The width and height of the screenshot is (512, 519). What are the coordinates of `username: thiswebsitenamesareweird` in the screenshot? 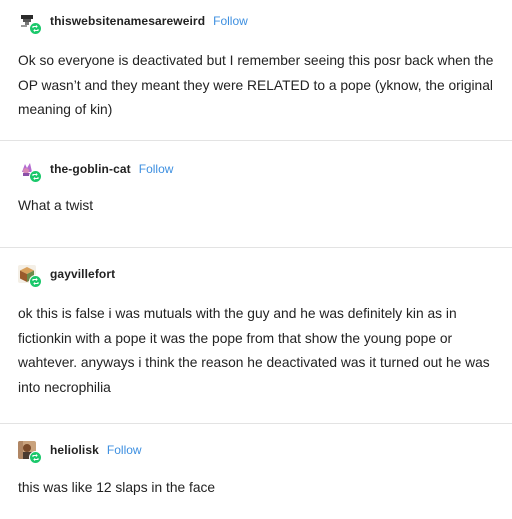 It's located at (127, 21).